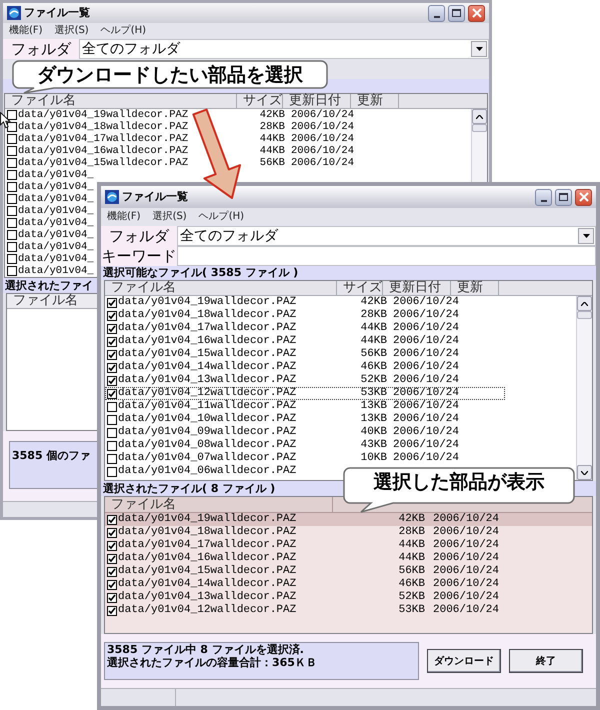 The width and height of the screenshot is (600, 710). Describe the element at coordinates (207, 315) in the screenshot. I see `file-name: data/y01v04_18walldecor.PAZ` at that location.